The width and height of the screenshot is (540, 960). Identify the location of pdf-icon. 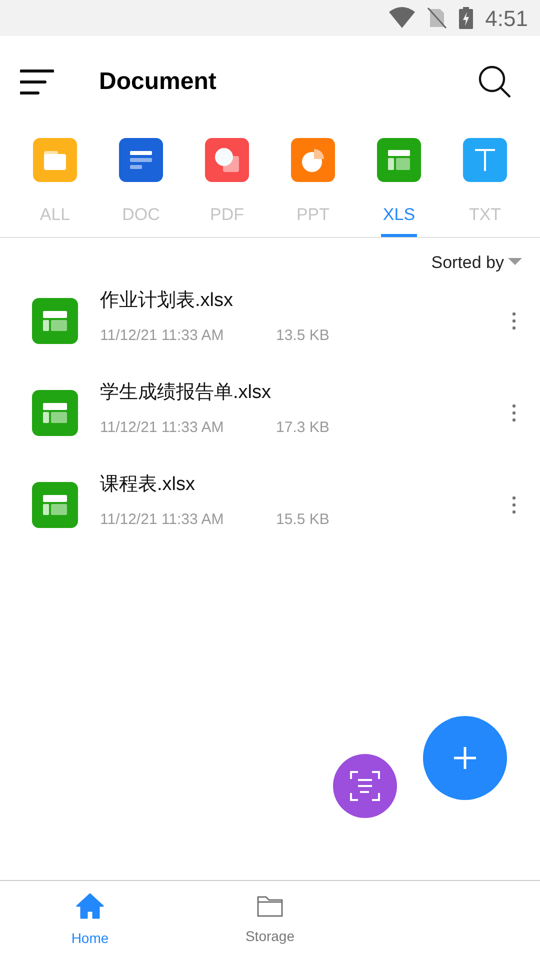
(227, 160).